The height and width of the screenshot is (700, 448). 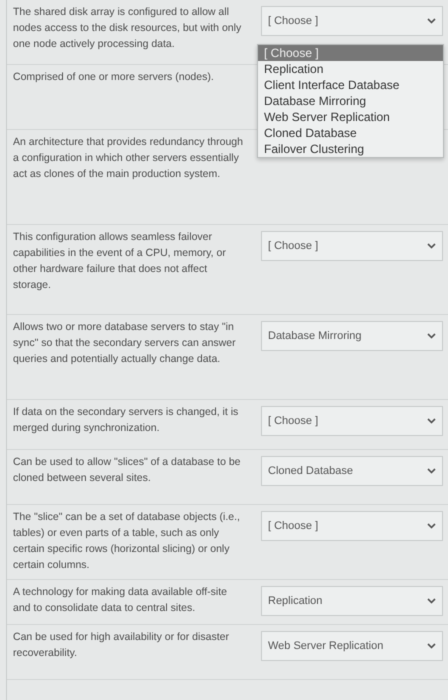 What do you see at coordinates (352, 601) in the screenshot?
I see `answer-dropdown: Replication` at bounding box center [352, 601].